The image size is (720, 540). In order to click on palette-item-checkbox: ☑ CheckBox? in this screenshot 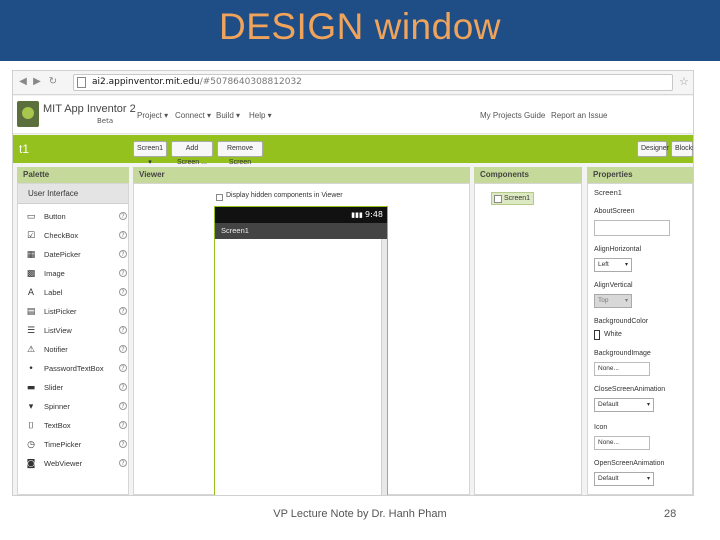, I will do `click(73, 236)`.